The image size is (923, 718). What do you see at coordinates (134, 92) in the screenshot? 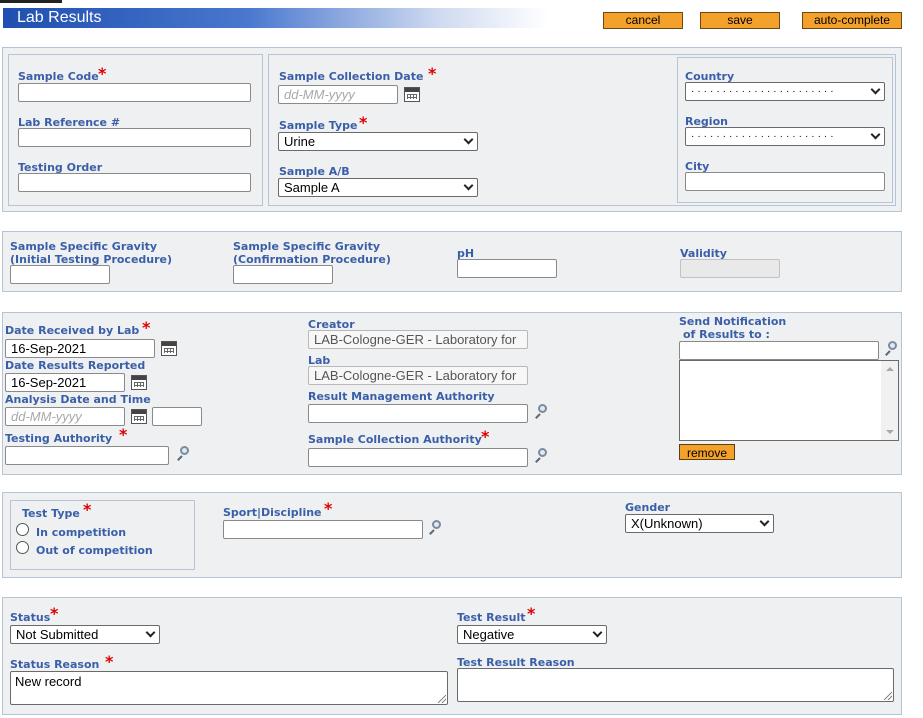
I see `sample-code-input` at bounding box center [134, 92].